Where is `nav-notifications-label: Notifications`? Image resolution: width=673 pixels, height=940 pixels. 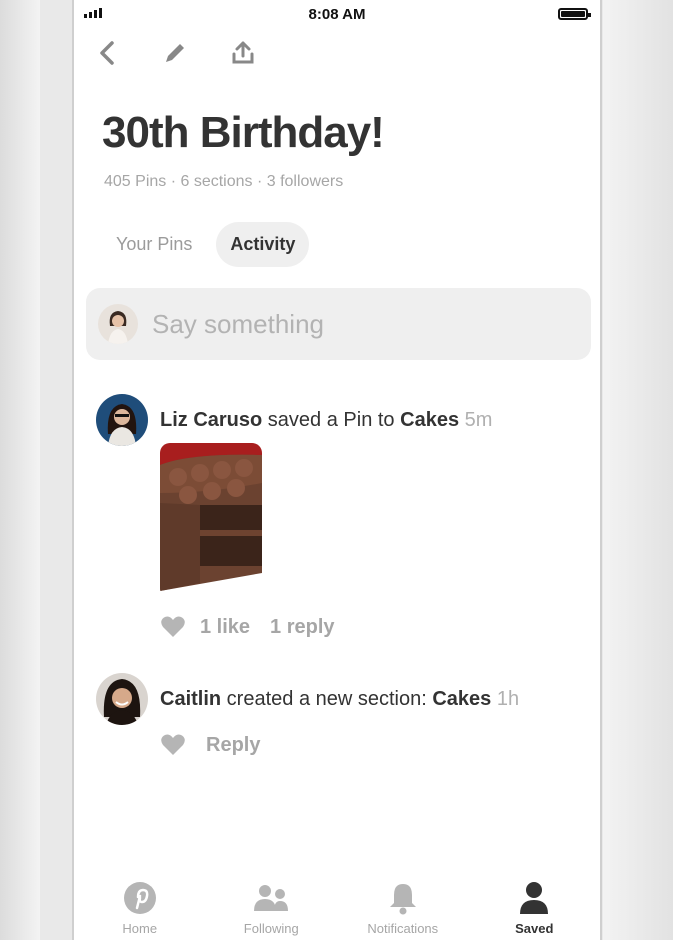 nav-notifications-label: Notifications is located at coordinates (403, 928).